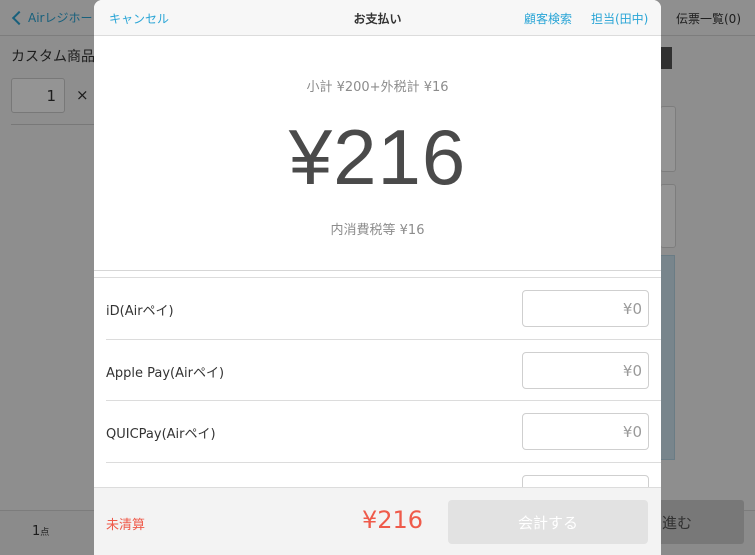 The width and height of the screenshot is (755, 555). What do you see at coordinates (377, 309) in the screenshot?
I see `payment-method-row: iD(Airペイ) ¥0` at bounding box center [377, 309].